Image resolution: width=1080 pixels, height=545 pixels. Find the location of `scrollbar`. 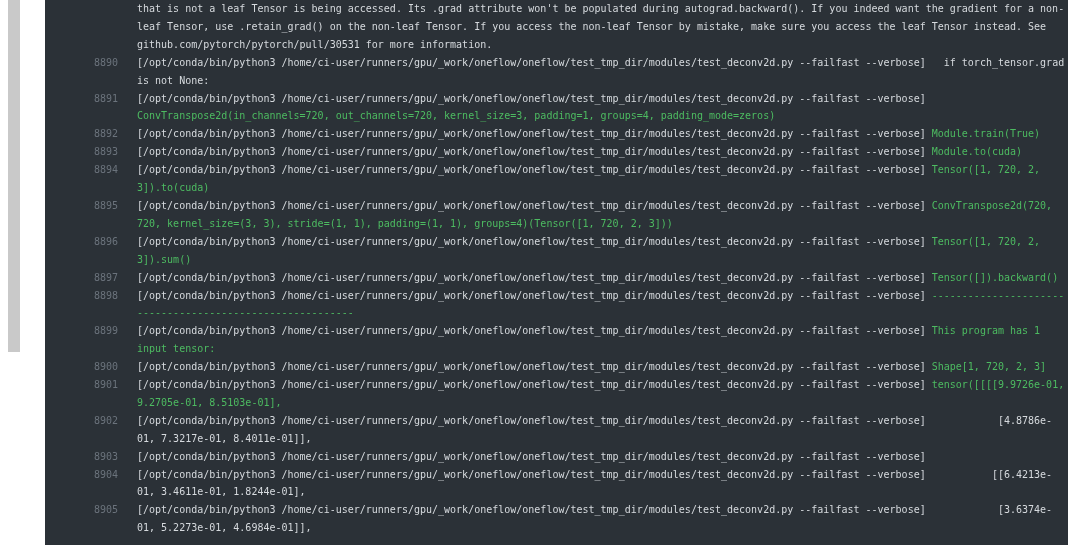

scrollbar is located at coordinates (14, 176).